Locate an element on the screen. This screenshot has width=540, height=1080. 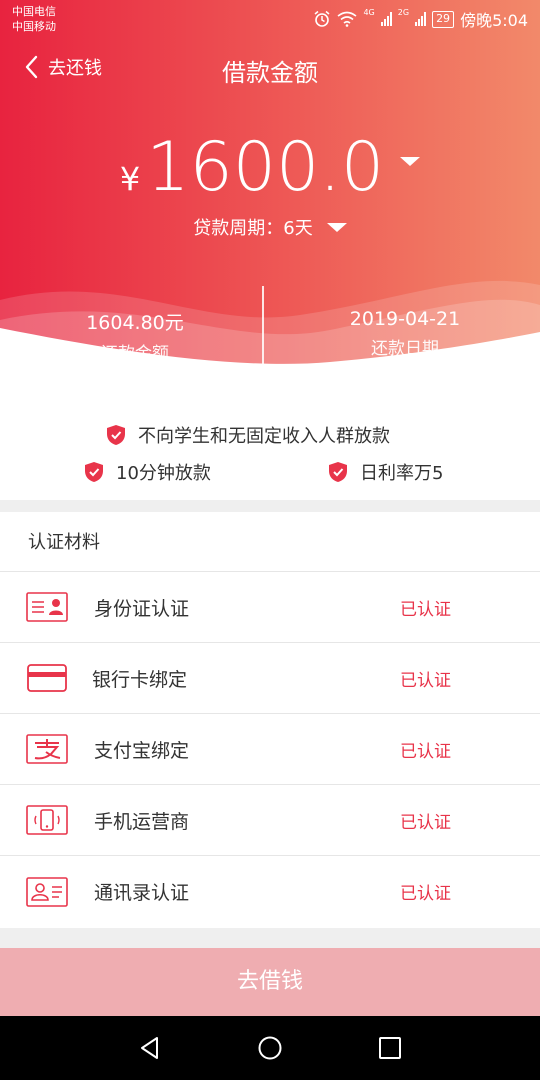
recents-square-icon is located at coordinates (390, 1048).